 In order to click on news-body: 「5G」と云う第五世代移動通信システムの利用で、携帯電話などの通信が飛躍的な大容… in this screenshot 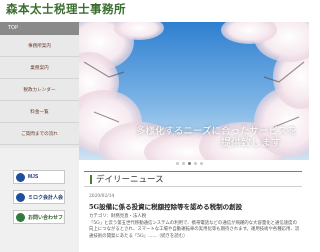, I will do `click(194, 230)`.